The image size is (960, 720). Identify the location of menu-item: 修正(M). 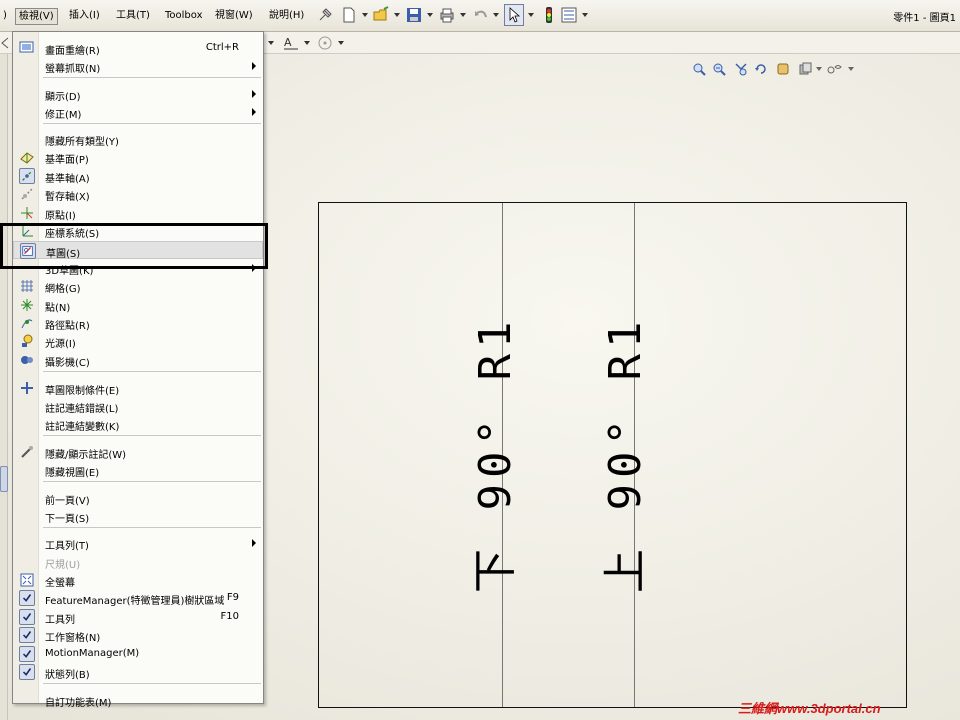
(138, 112).